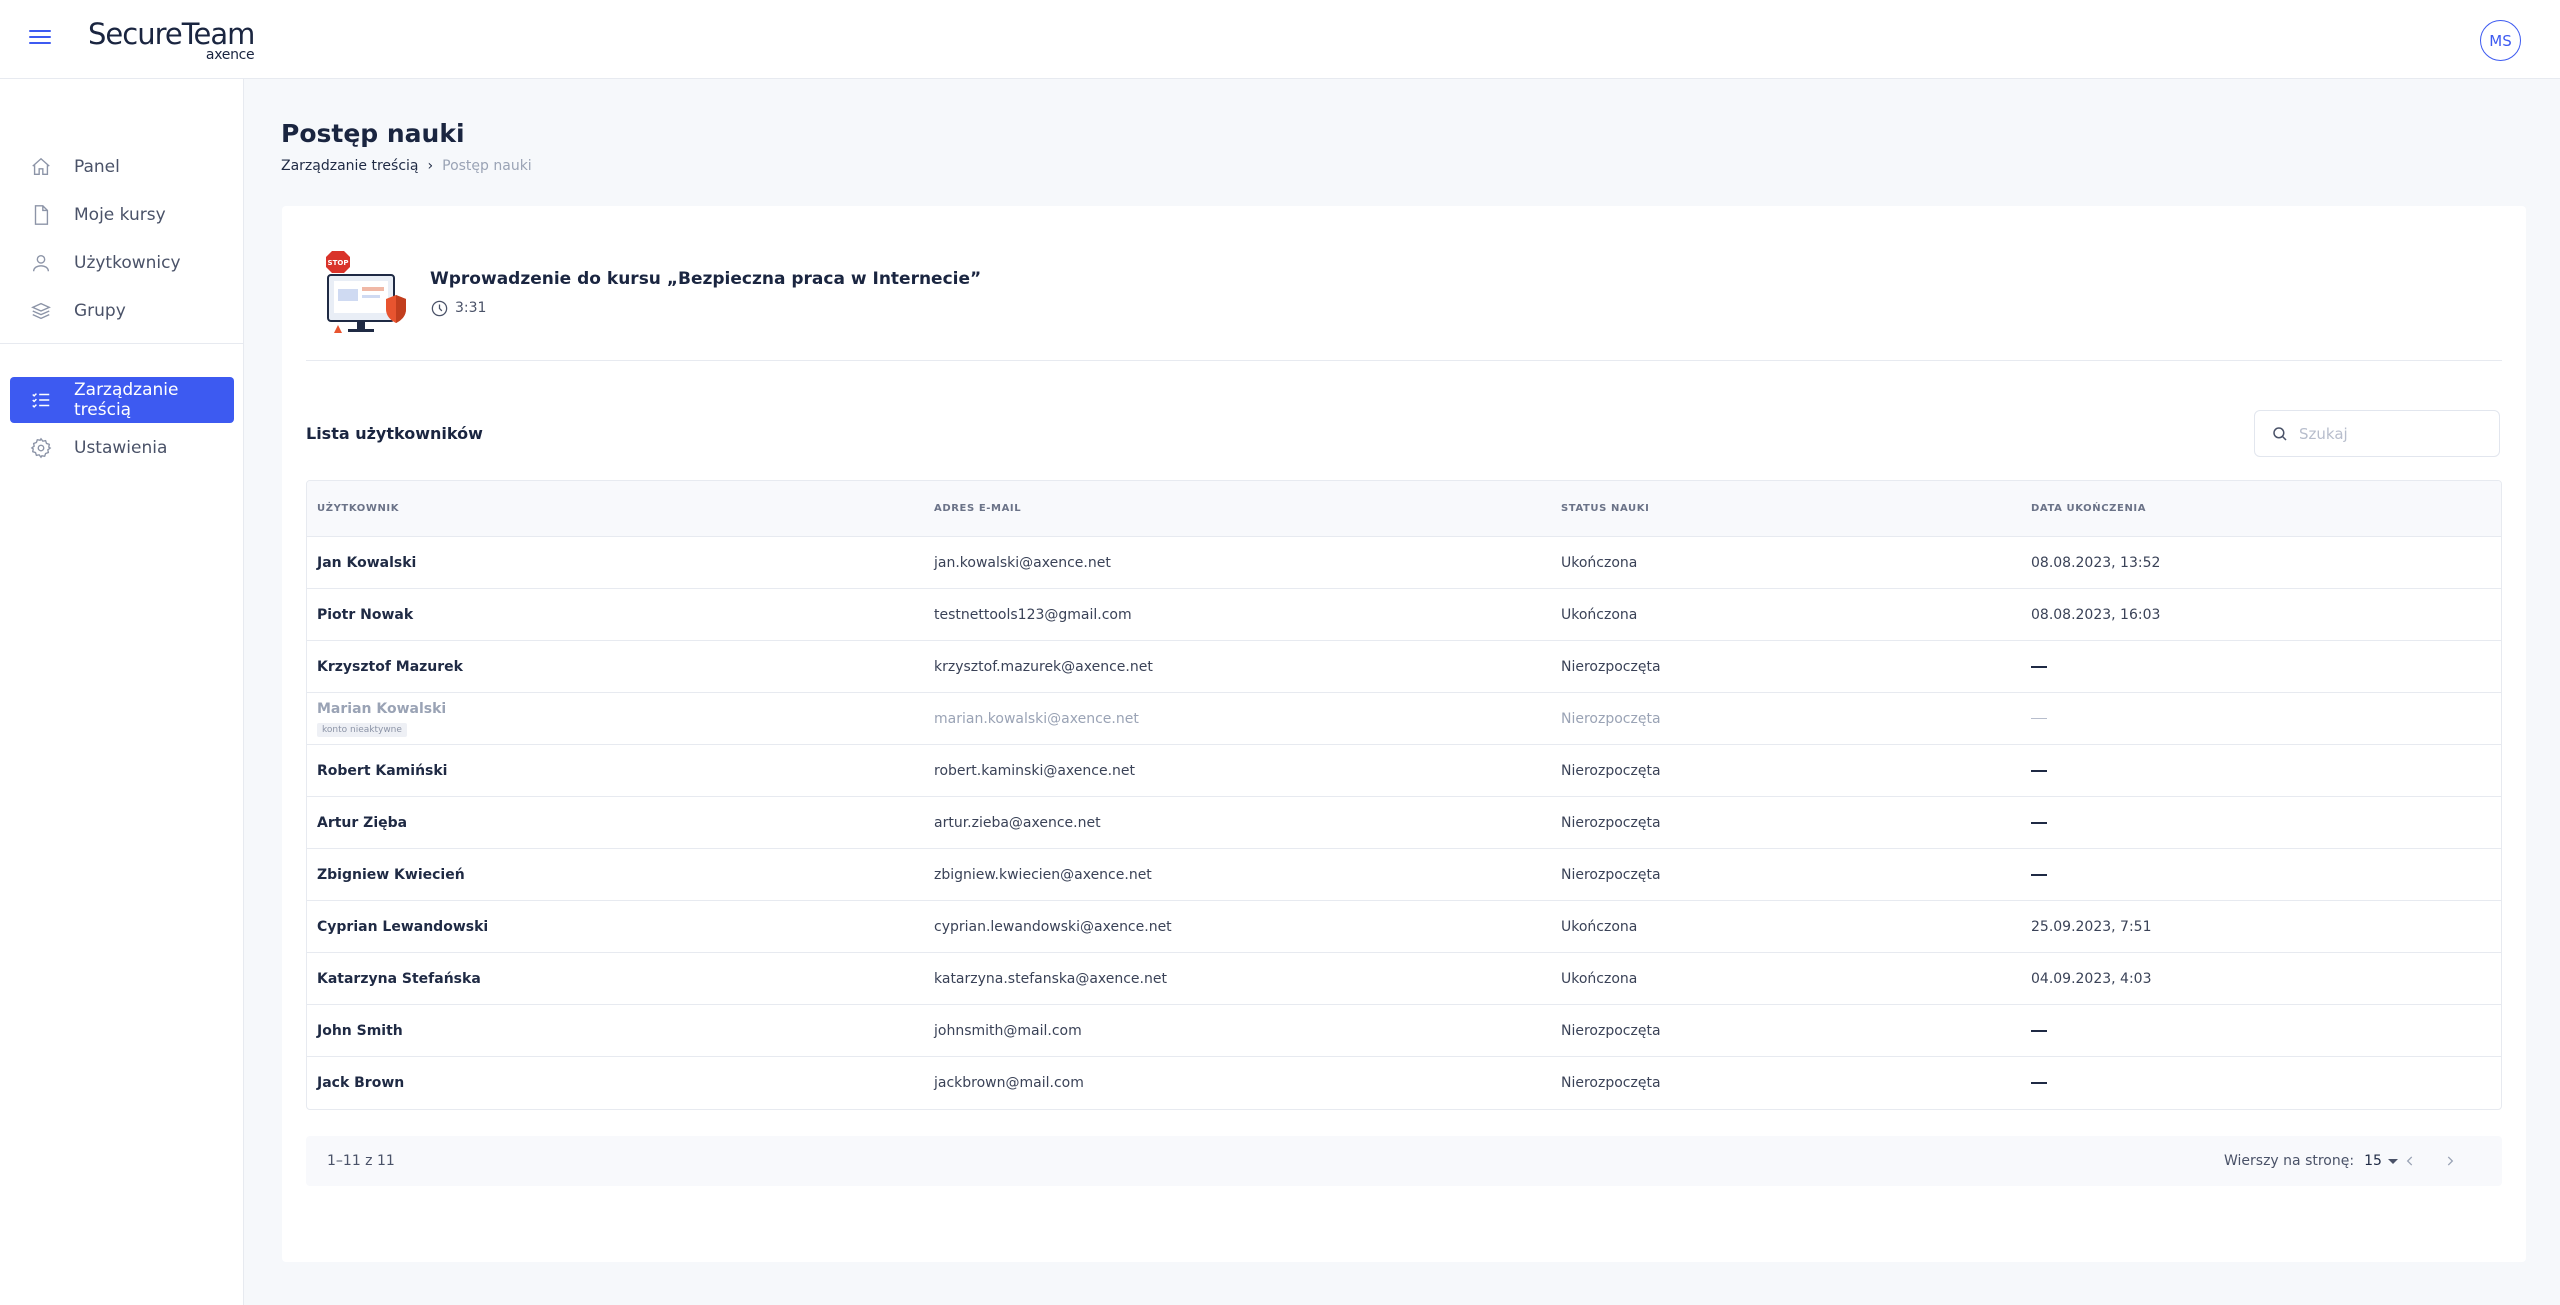 The height and width of the screenshot is (1305, 2560). I want to click on sidebar-item-groups: Grupy, so click(122, 311).